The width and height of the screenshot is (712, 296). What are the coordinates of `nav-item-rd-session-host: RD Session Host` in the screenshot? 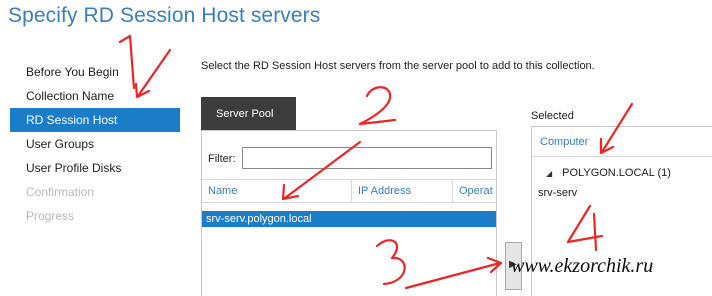 It's located at (95, 120).